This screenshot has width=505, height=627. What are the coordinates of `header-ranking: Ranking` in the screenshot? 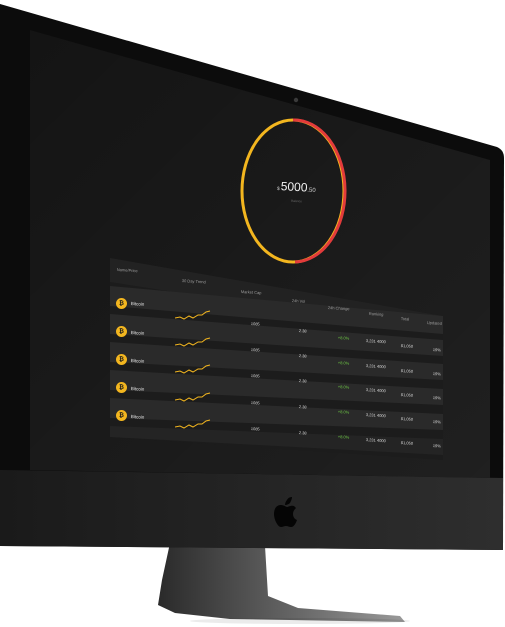 It's located at (376, 314).